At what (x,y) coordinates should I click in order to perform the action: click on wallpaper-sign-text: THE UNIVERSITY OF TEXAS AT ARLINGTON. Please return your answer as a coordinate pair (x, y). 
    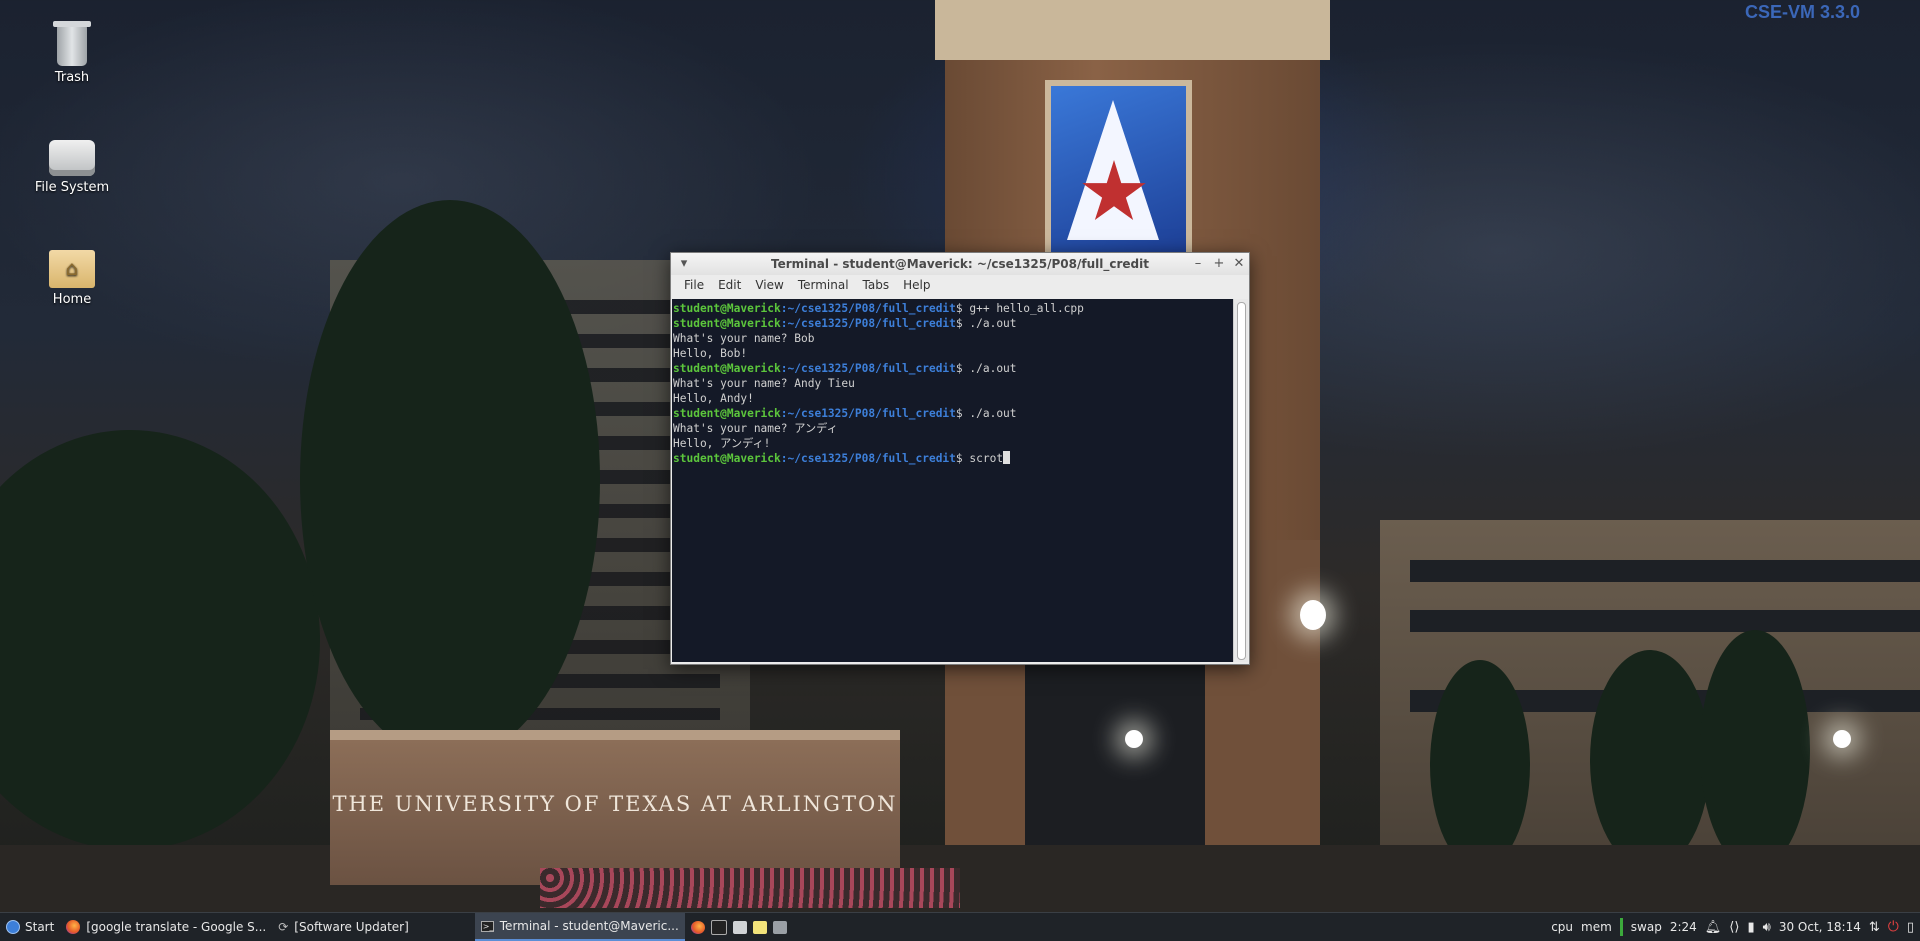
    Looking at the image, I should click on (615, 804).